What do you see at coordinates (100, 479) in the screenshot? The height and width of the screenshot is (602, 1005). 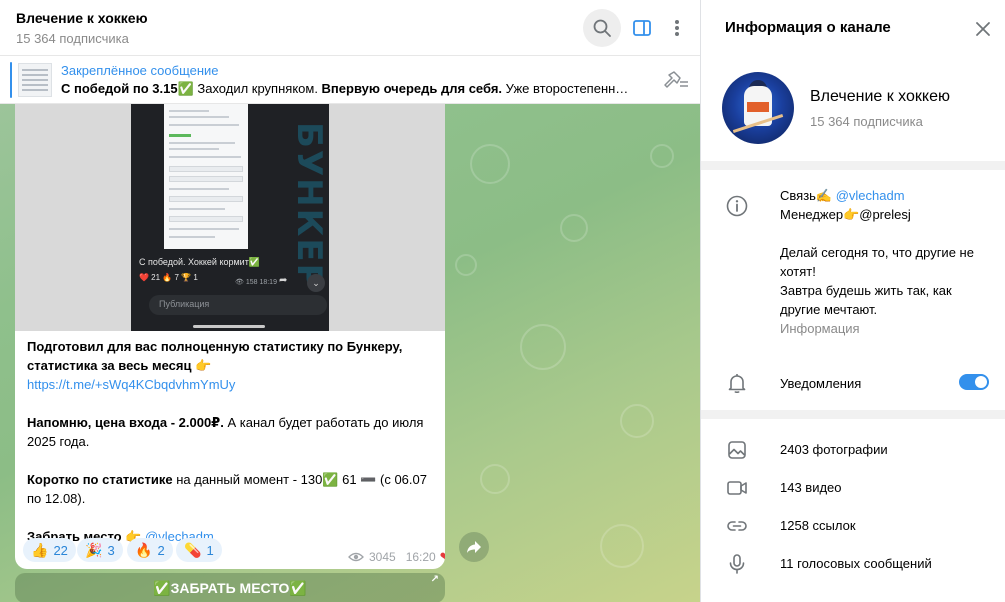 I see `message-p3-bold: Коротко по статистике` at bounding box center [100, 479].